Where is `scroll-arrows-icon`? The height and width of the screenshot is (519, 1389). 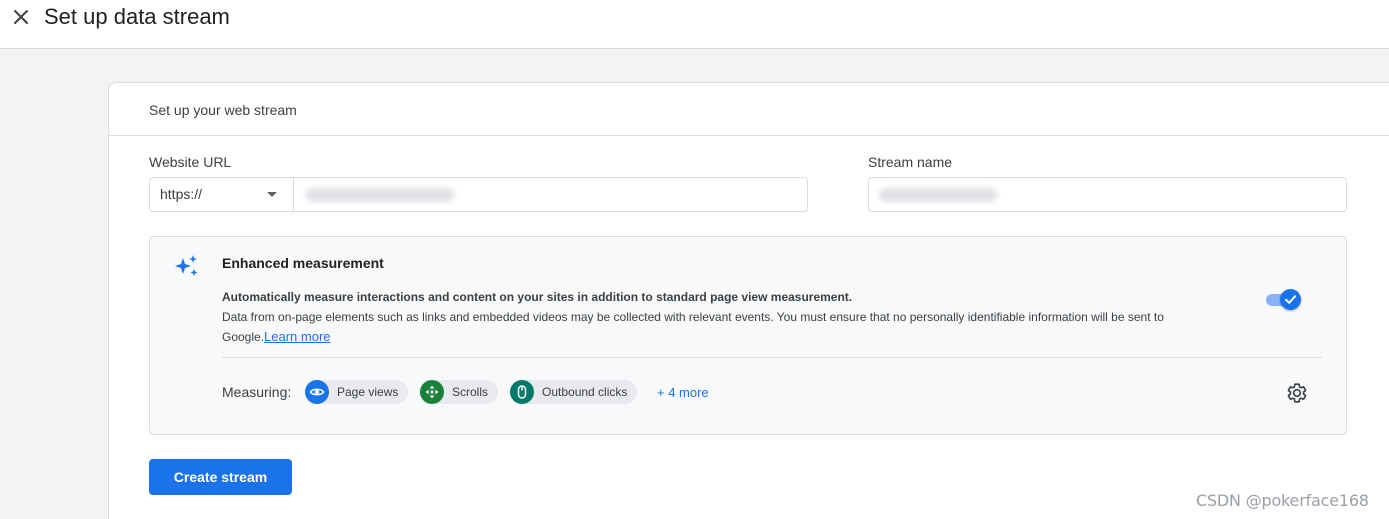 scroll-arrows-icon is located at coordinates (432, 392).